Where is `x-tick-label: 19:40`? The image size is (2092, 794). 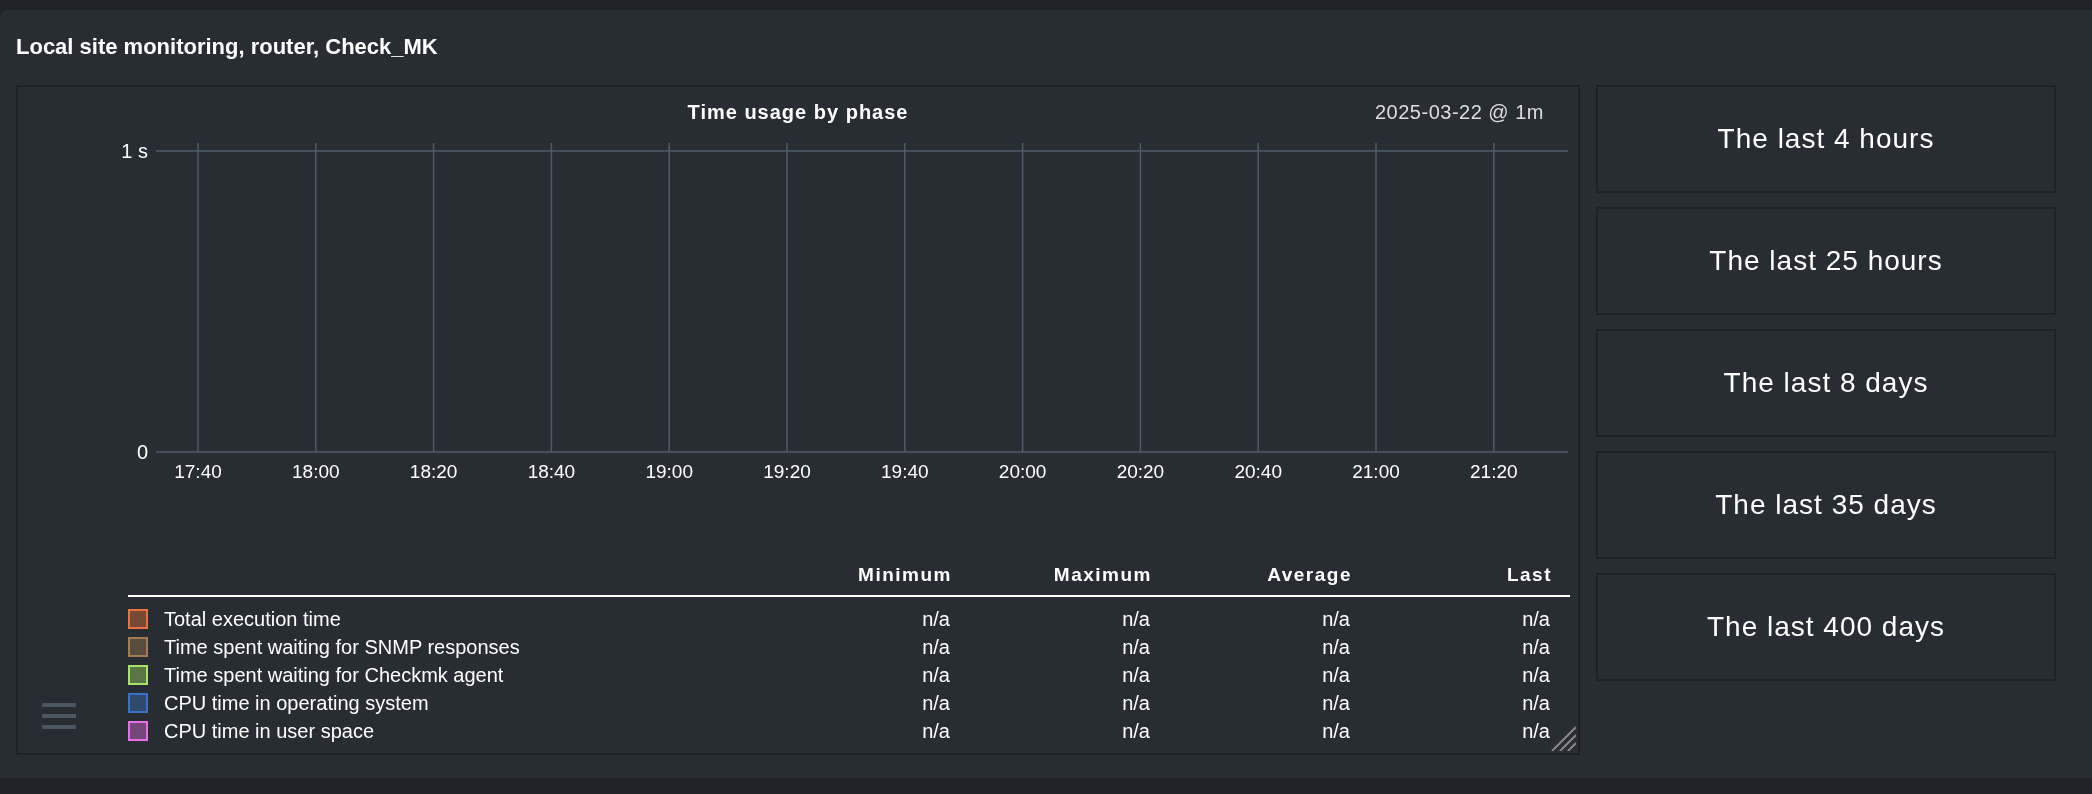
x-tick-label: 19:40 is located at coordinates (905, 471).